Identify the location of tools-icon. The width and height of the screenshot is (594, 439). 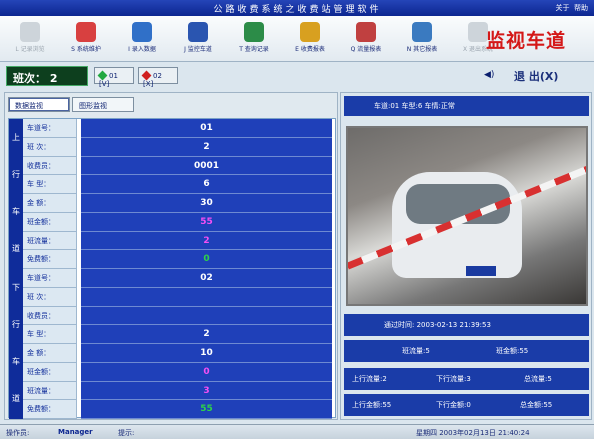
(86, 32).